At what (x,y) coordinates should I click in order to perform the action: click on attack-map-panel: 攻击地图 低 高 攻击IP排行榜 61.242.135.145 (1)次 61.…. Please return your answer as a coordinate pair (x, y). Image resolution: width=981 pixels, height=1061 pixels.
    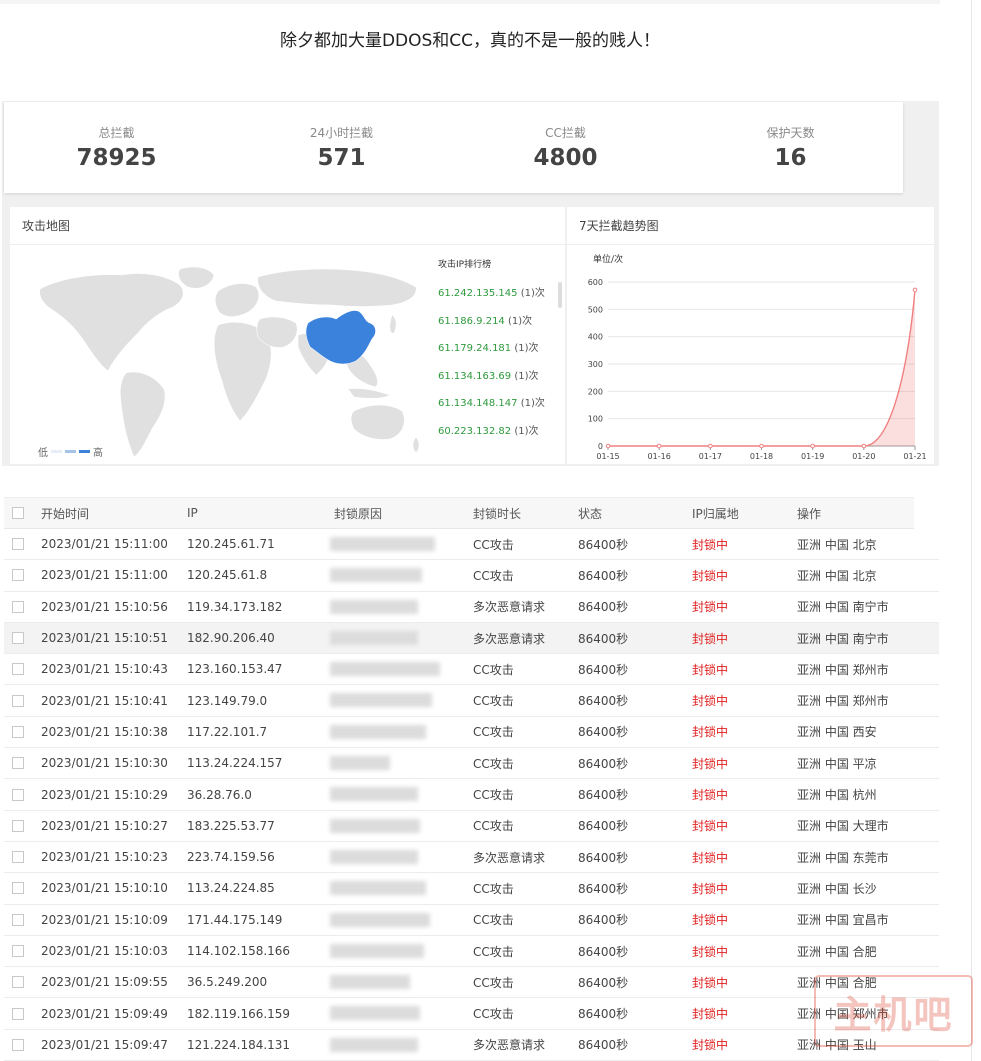
    Looking at the image, I should click on (287, 335).